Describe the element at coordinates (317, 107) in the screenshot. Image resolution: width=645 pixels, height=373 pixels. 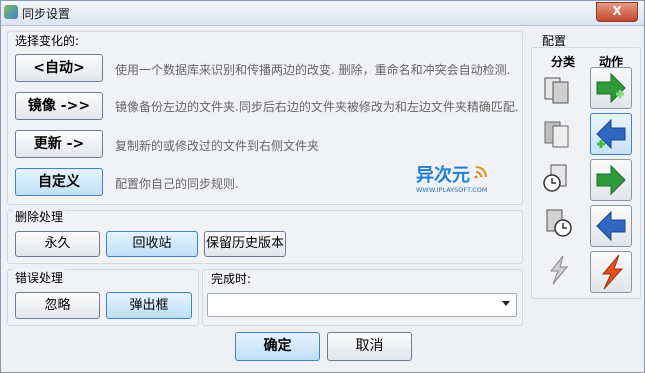
I see `mirror-variant-desc: 镜像备份左边的文件夹.同步后右边的文件夹被修改为和左边文件夹精确匹配.` at that location.